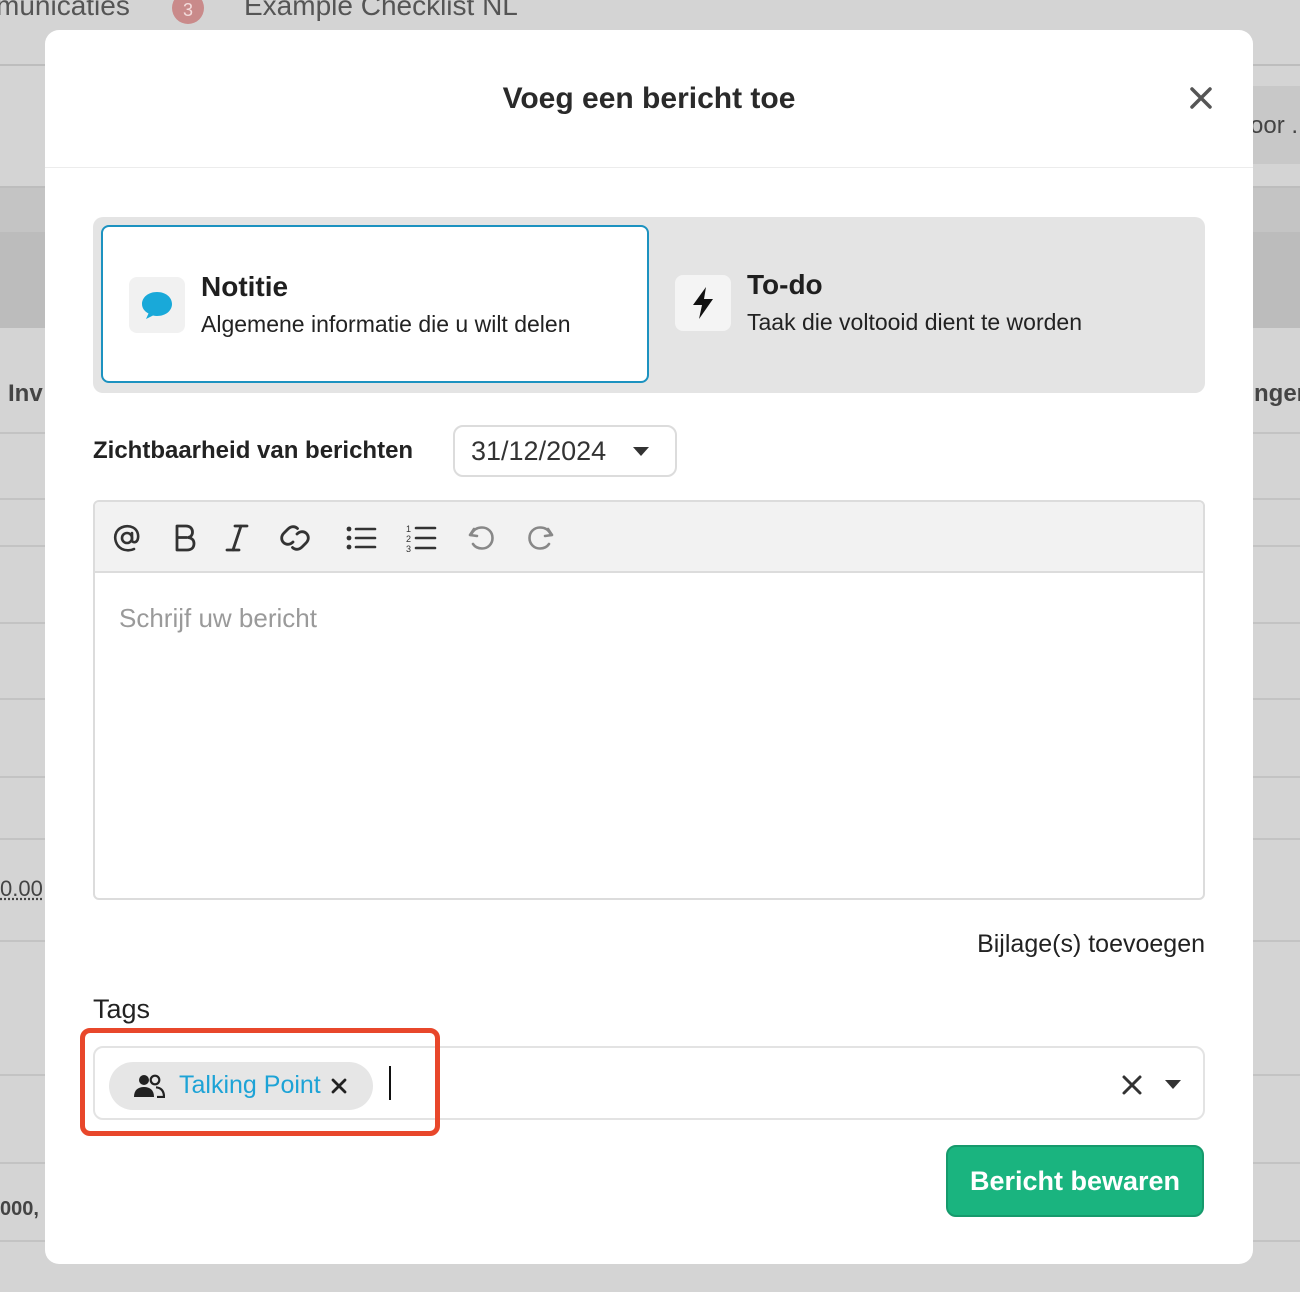 The width and height of the screenshot is (1300, 1292). I want to click on close-icon, so click(1201, 98).